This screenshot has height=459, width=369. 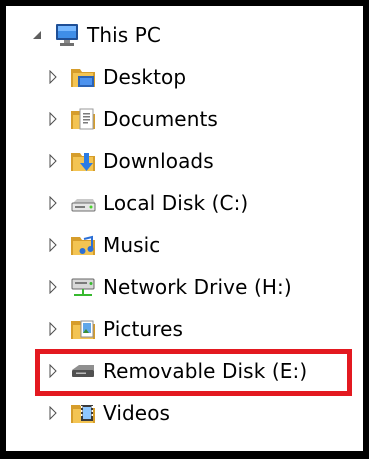 I want to click on tree-item-label: Local Disk (C:), so click(x=176, y=203).